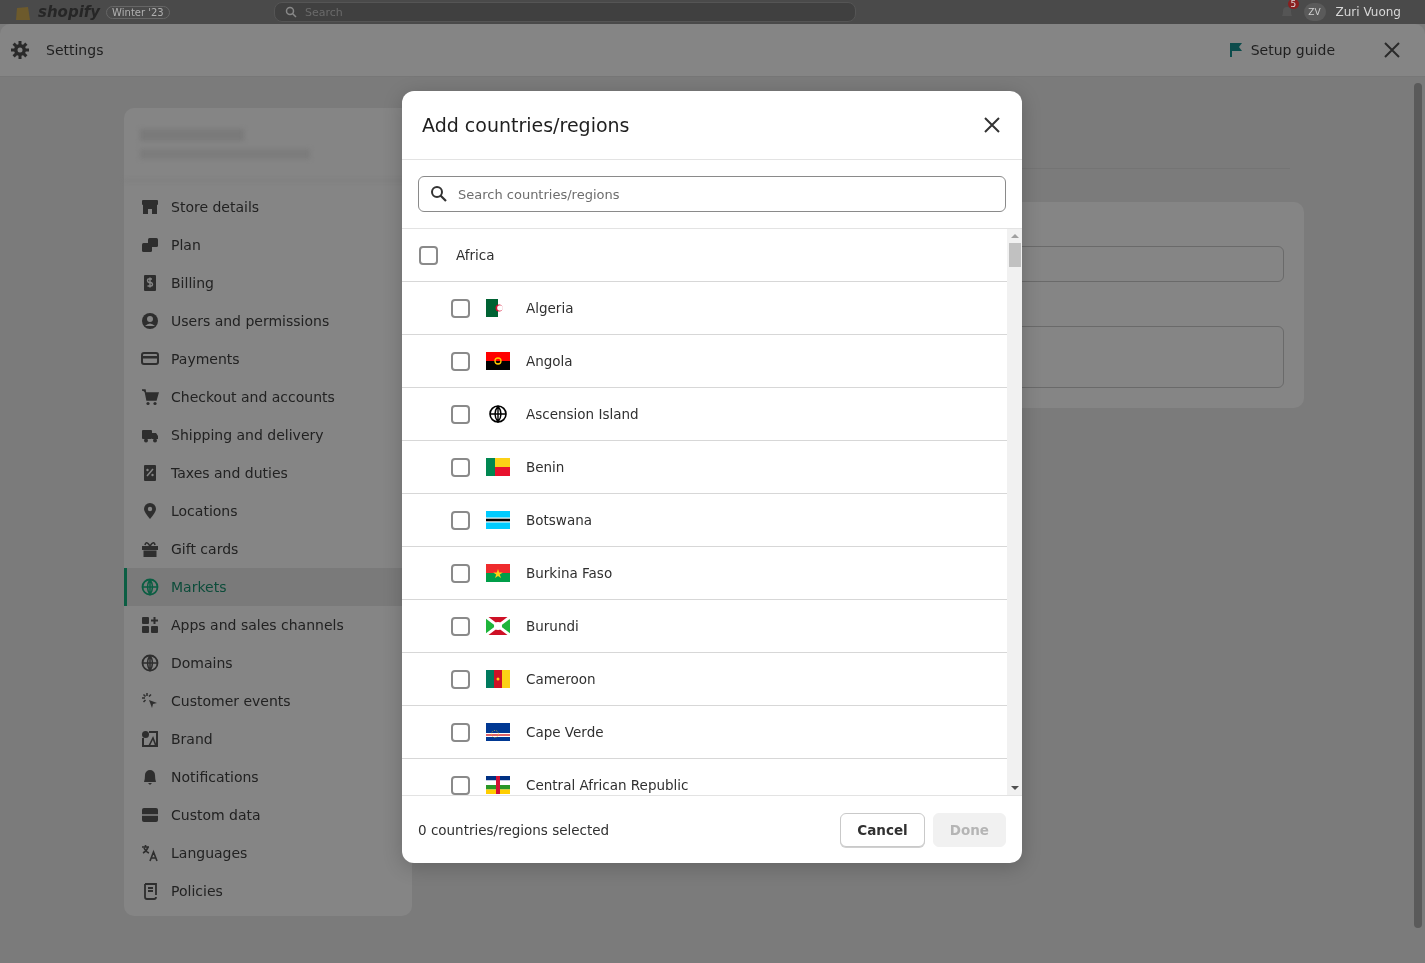  I want to click on scroll-down-icon, so click(1014, 788).